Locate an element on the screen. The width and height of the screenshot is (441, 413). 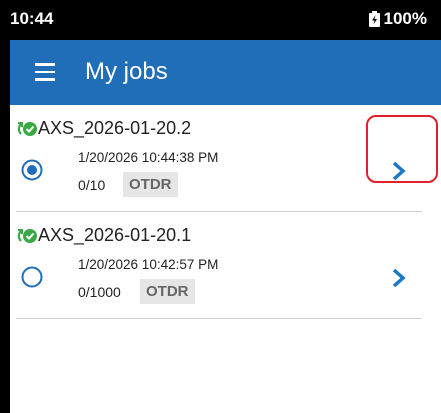
status-time: 10:44 is located at coordinates (32, 18).